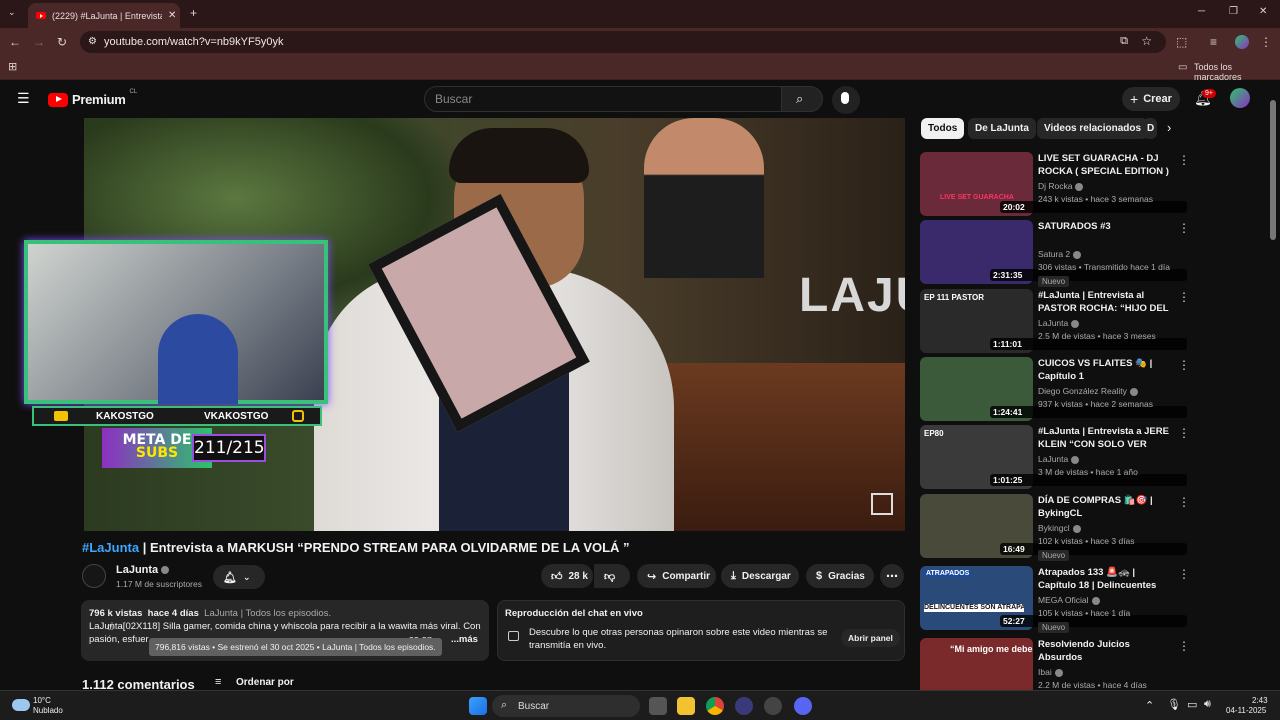 The height and width of the screenshot is (720, 1280). I want to click on clock-time: 2:43, so click(1260, 701).